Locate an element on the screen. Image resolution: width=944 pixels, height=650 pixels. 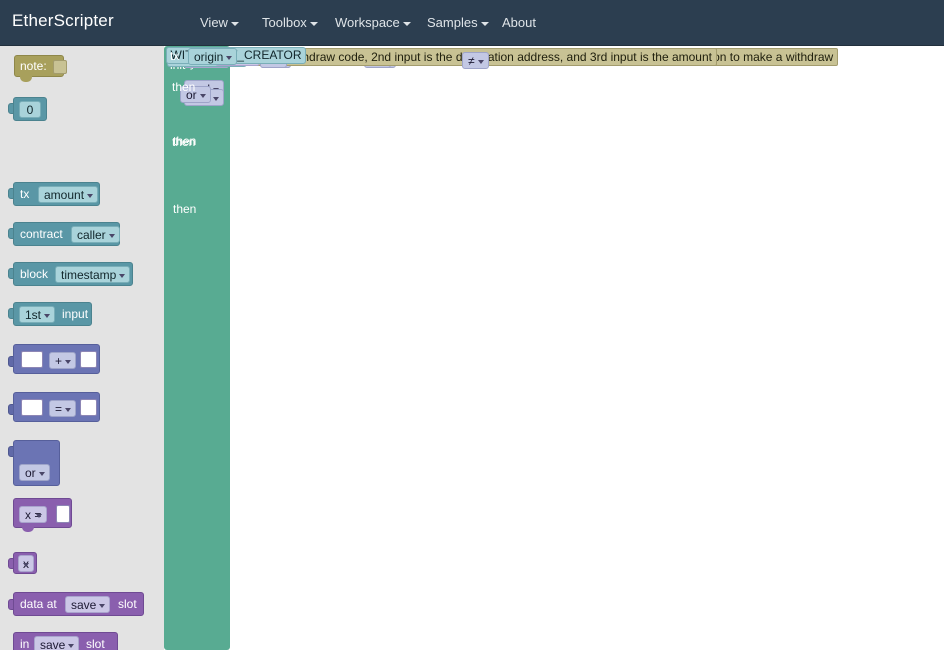
assign-value-socket is located at coordinates (63, 514).